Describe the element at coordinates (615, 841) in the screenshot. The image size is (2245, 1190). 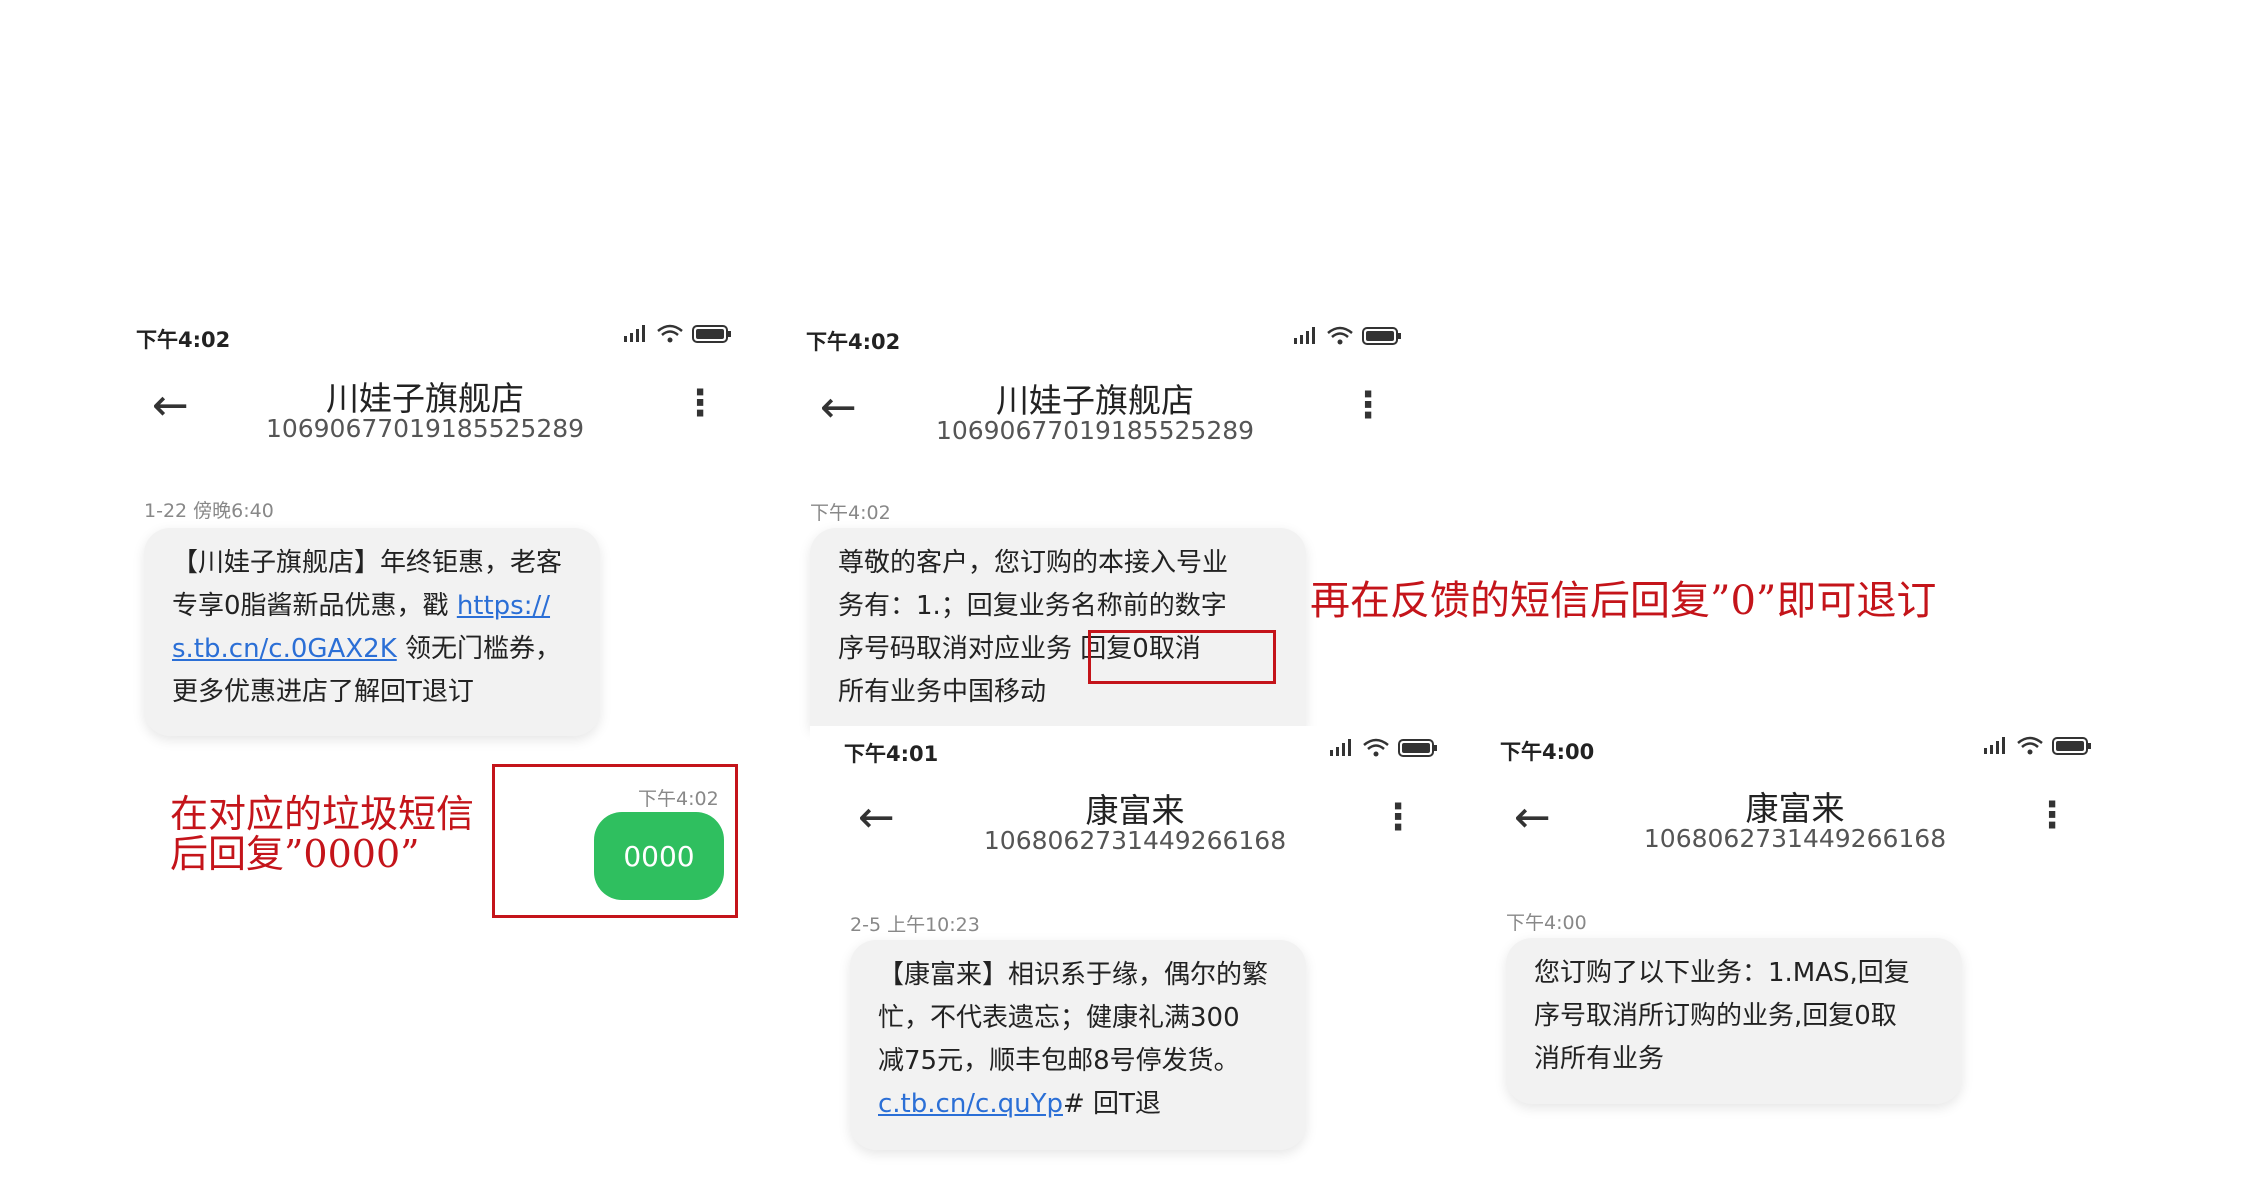
I see `highlight-box-sent` at that location.